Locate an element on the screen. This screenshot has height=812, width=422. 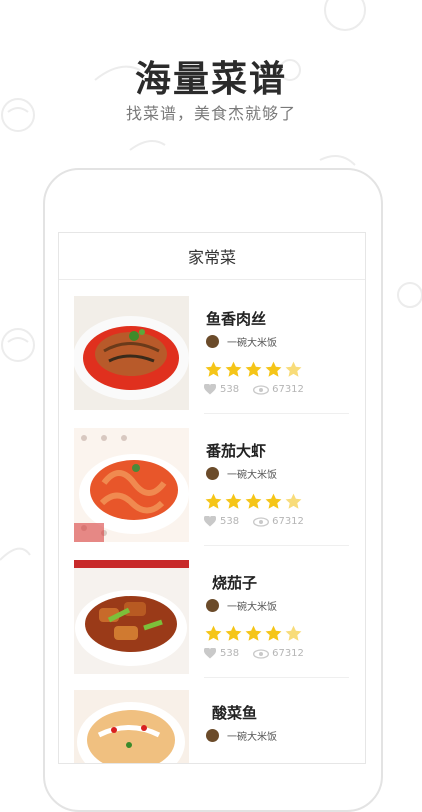
recipe-item: 番茄大虾 一碗大米饭 538 67312 is located at coordinates (211, 487).